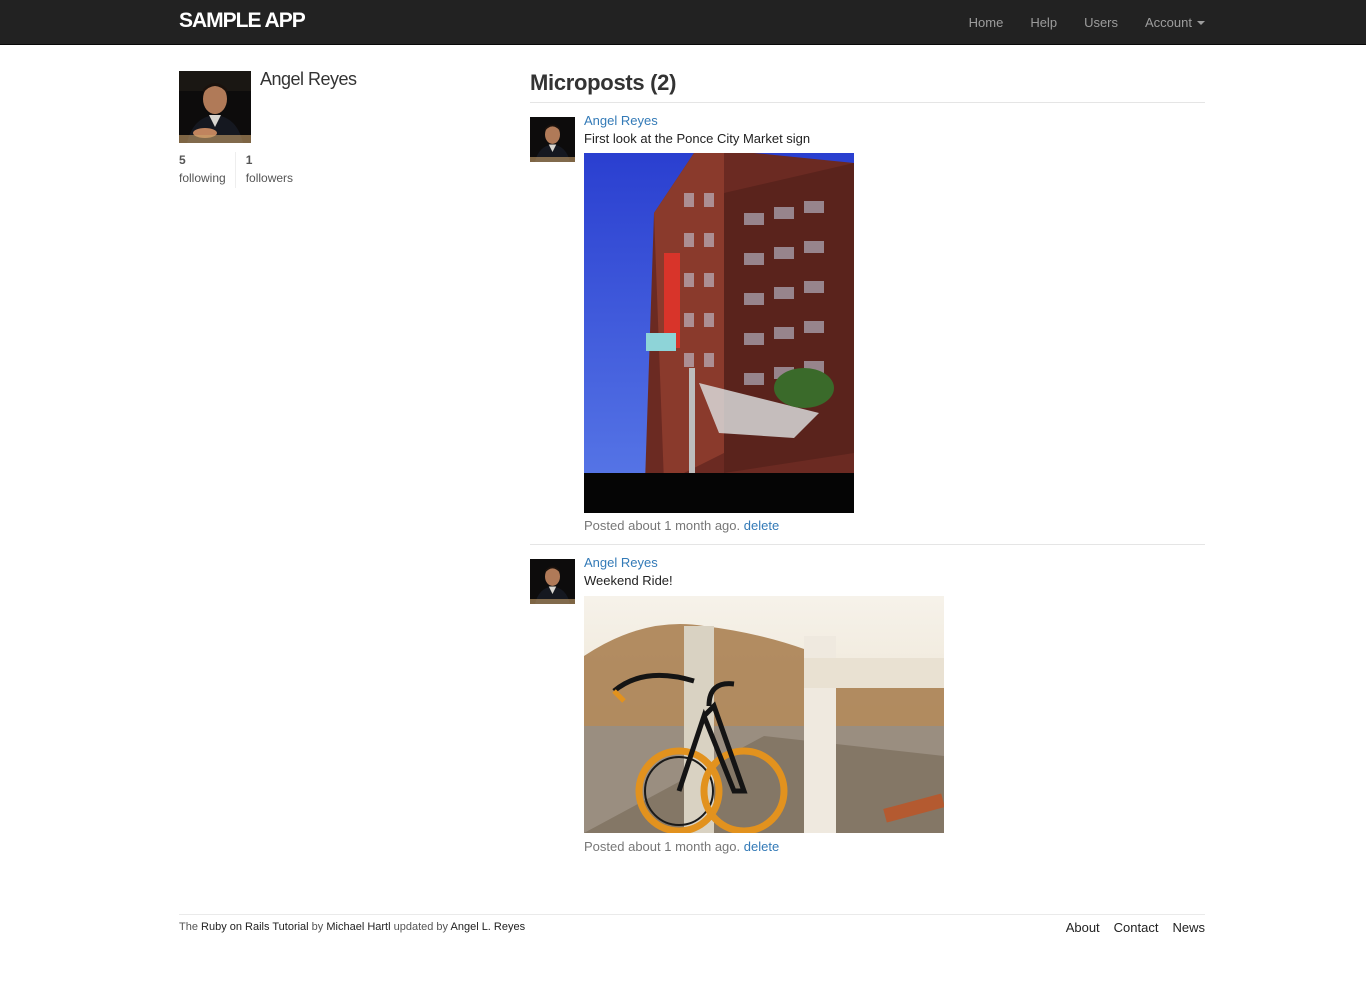 This screenshot has height=984, width=1366. Describe the element at coordinates (420, 927) in the screenshot. I see `footer-text: updated by` at that location.